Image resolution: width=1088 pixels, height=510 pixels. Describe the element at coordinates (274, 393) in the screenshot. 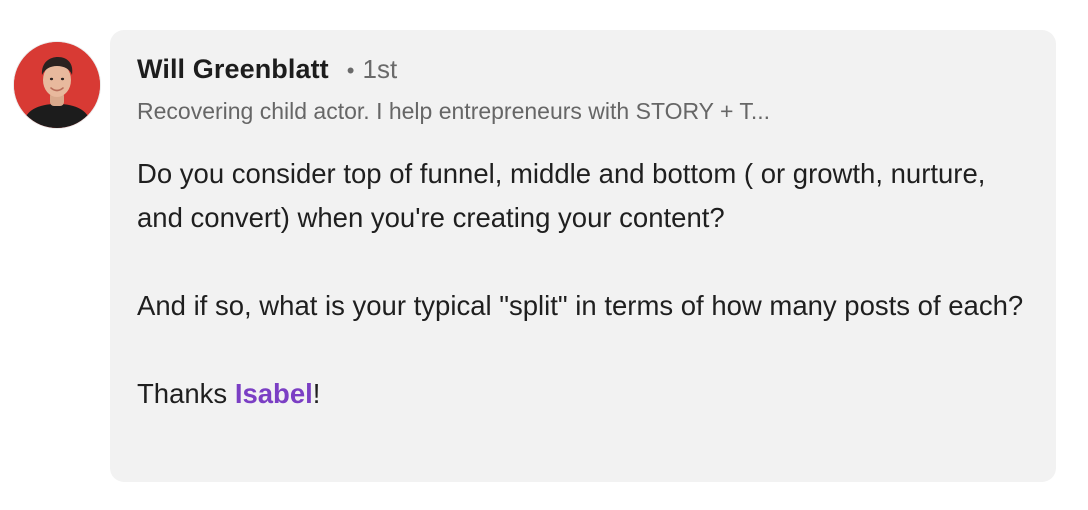

I see `mention-link: Isabel` at that location.